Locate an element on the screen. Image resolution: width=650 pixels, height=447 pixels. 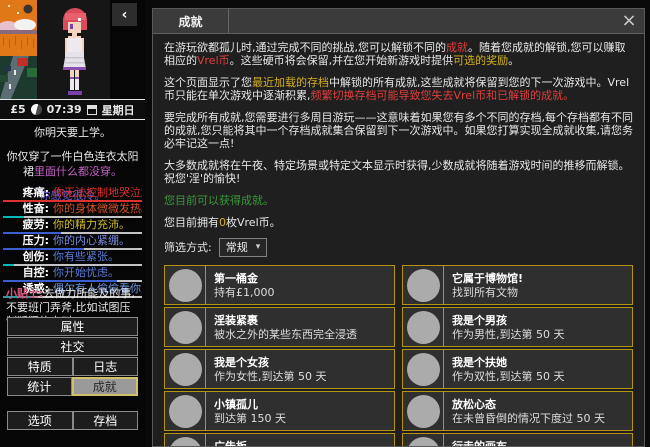
achievement-title: 我是个男孩 is located at coordinates (479, 320).